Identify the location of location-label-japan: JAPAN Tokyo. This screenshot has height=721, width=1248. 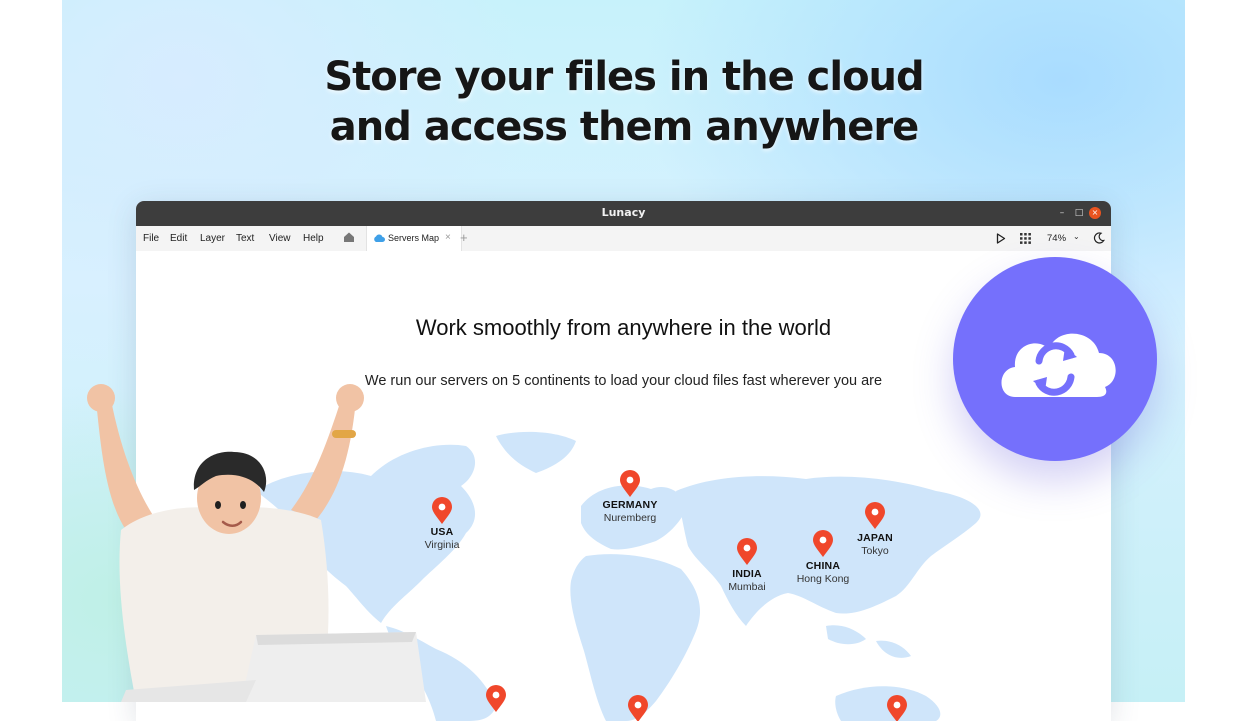
(875, 544).